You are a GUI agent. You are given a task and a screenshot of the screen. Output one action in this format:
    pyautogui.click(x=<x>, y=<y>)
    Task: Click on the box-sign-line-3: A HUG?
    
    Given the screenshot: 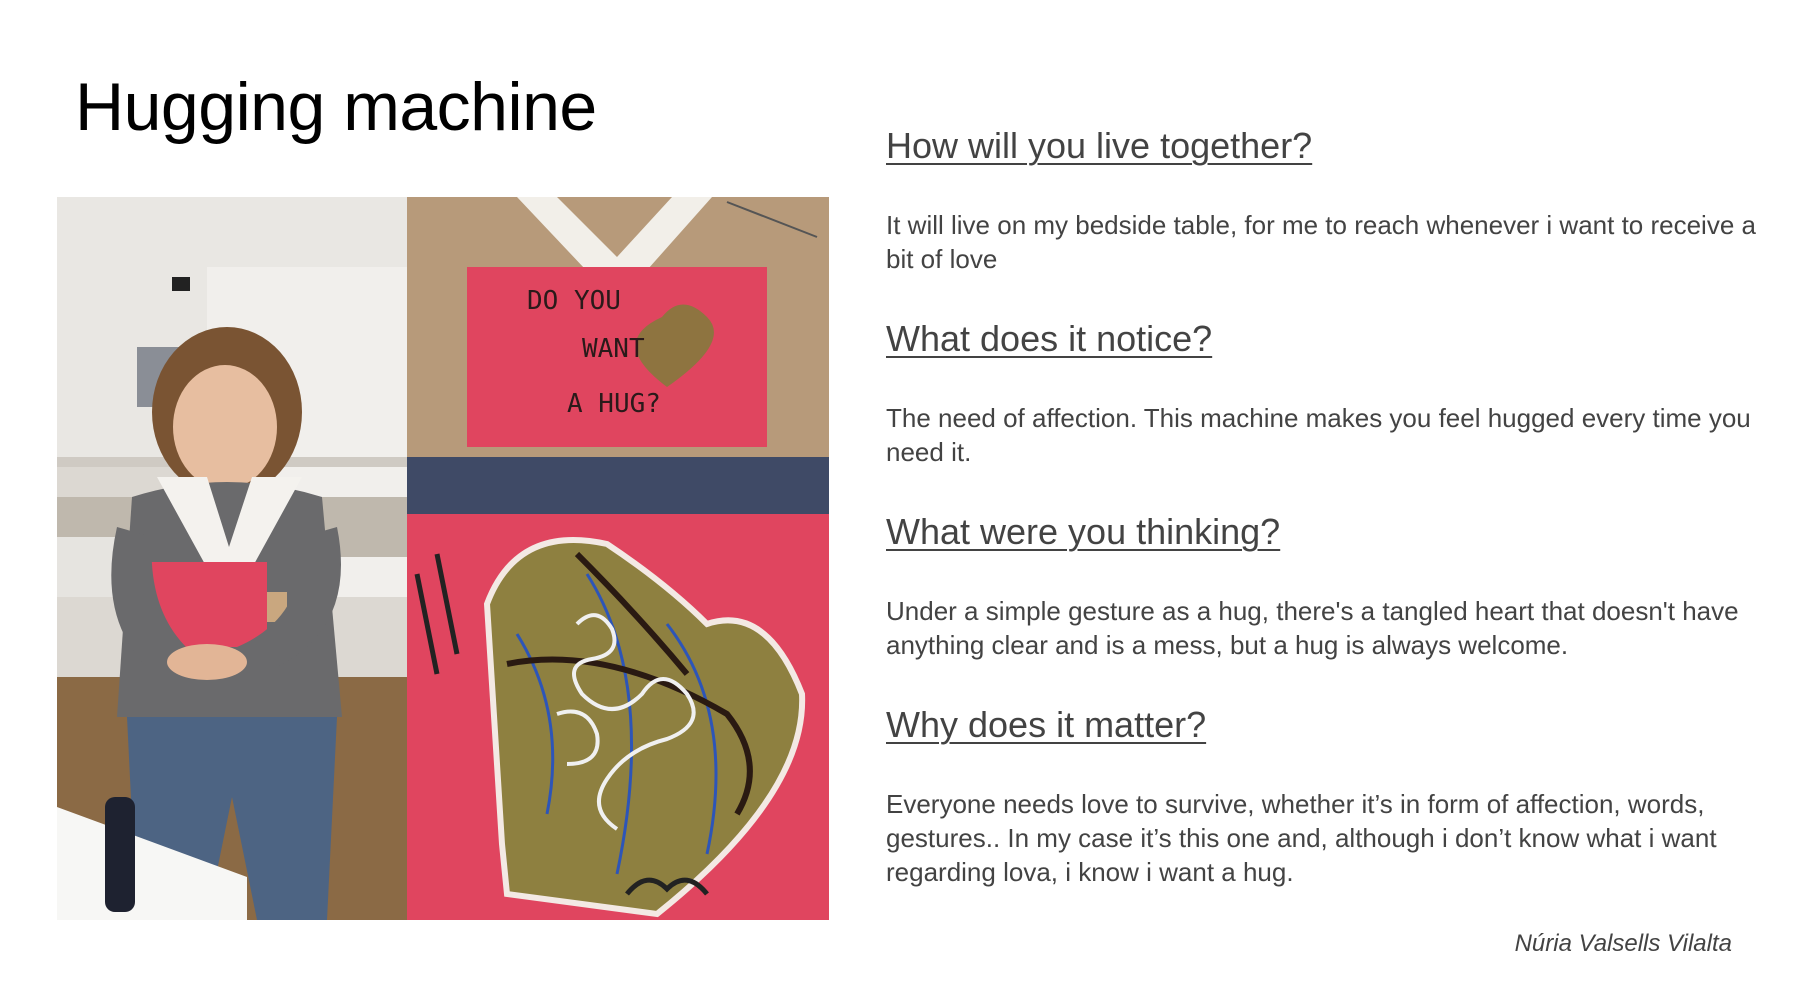 What is the action you would take?
    pyautogui.click(x=614, y=404)
    